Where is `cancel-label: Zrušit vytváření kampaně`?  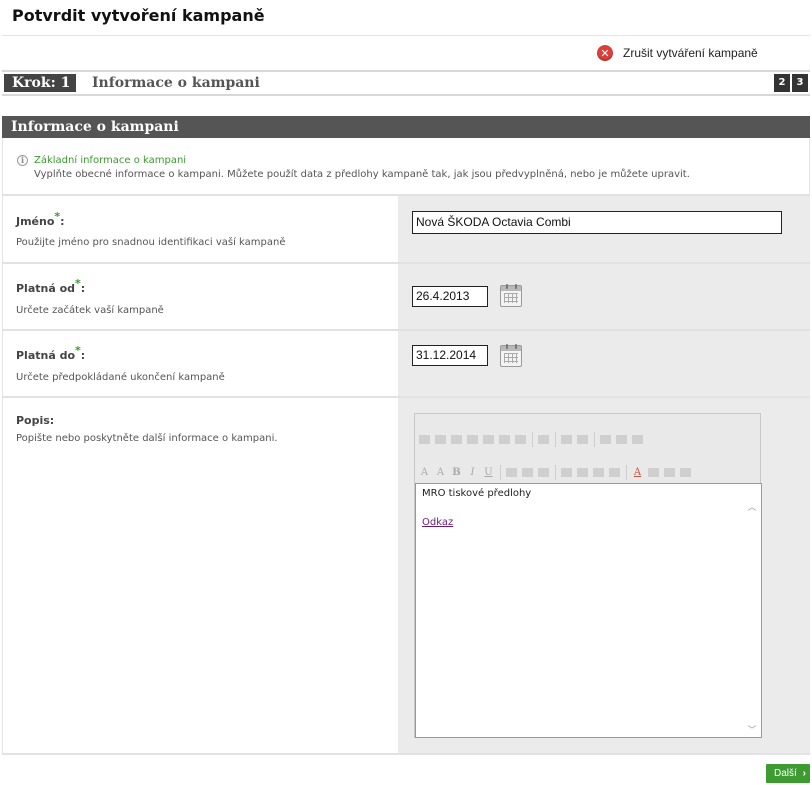
cancel-label: Zrušit vytváření kampaně is located at coordinates (690, 53).